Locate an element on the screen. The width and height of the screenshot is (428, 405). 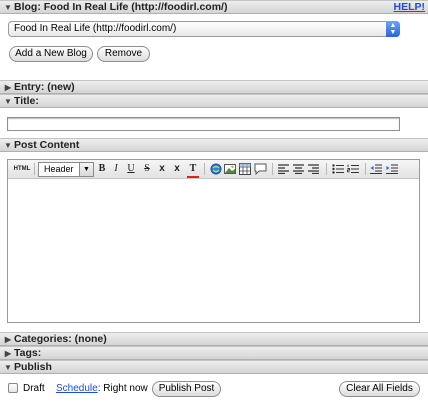
subscript-button: x is located at coordinates (162, 169).